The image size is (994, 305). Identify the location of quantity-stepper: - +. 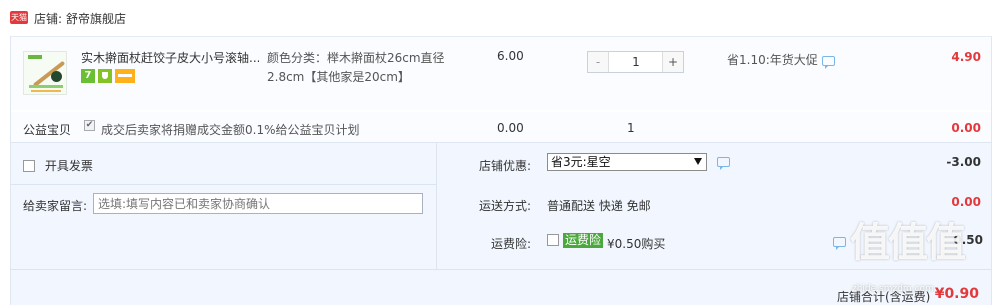
(635, 62).